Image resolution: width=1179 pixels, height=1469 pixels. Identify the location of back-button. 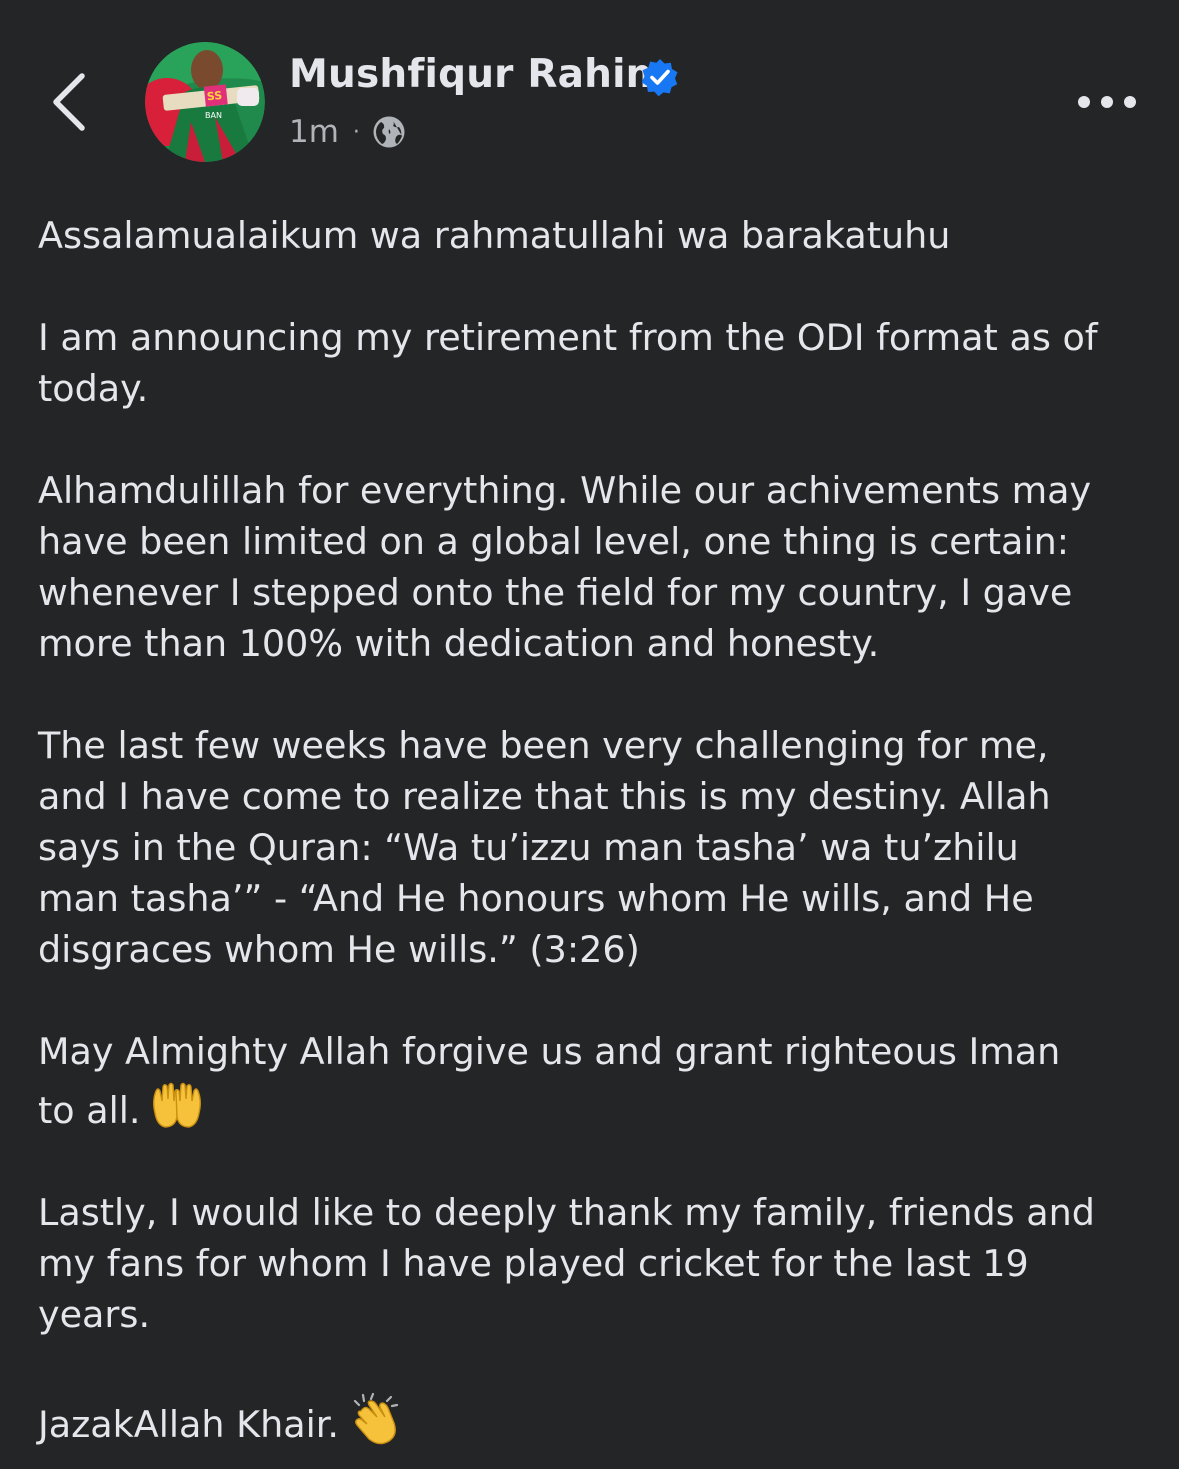
(74, 102).